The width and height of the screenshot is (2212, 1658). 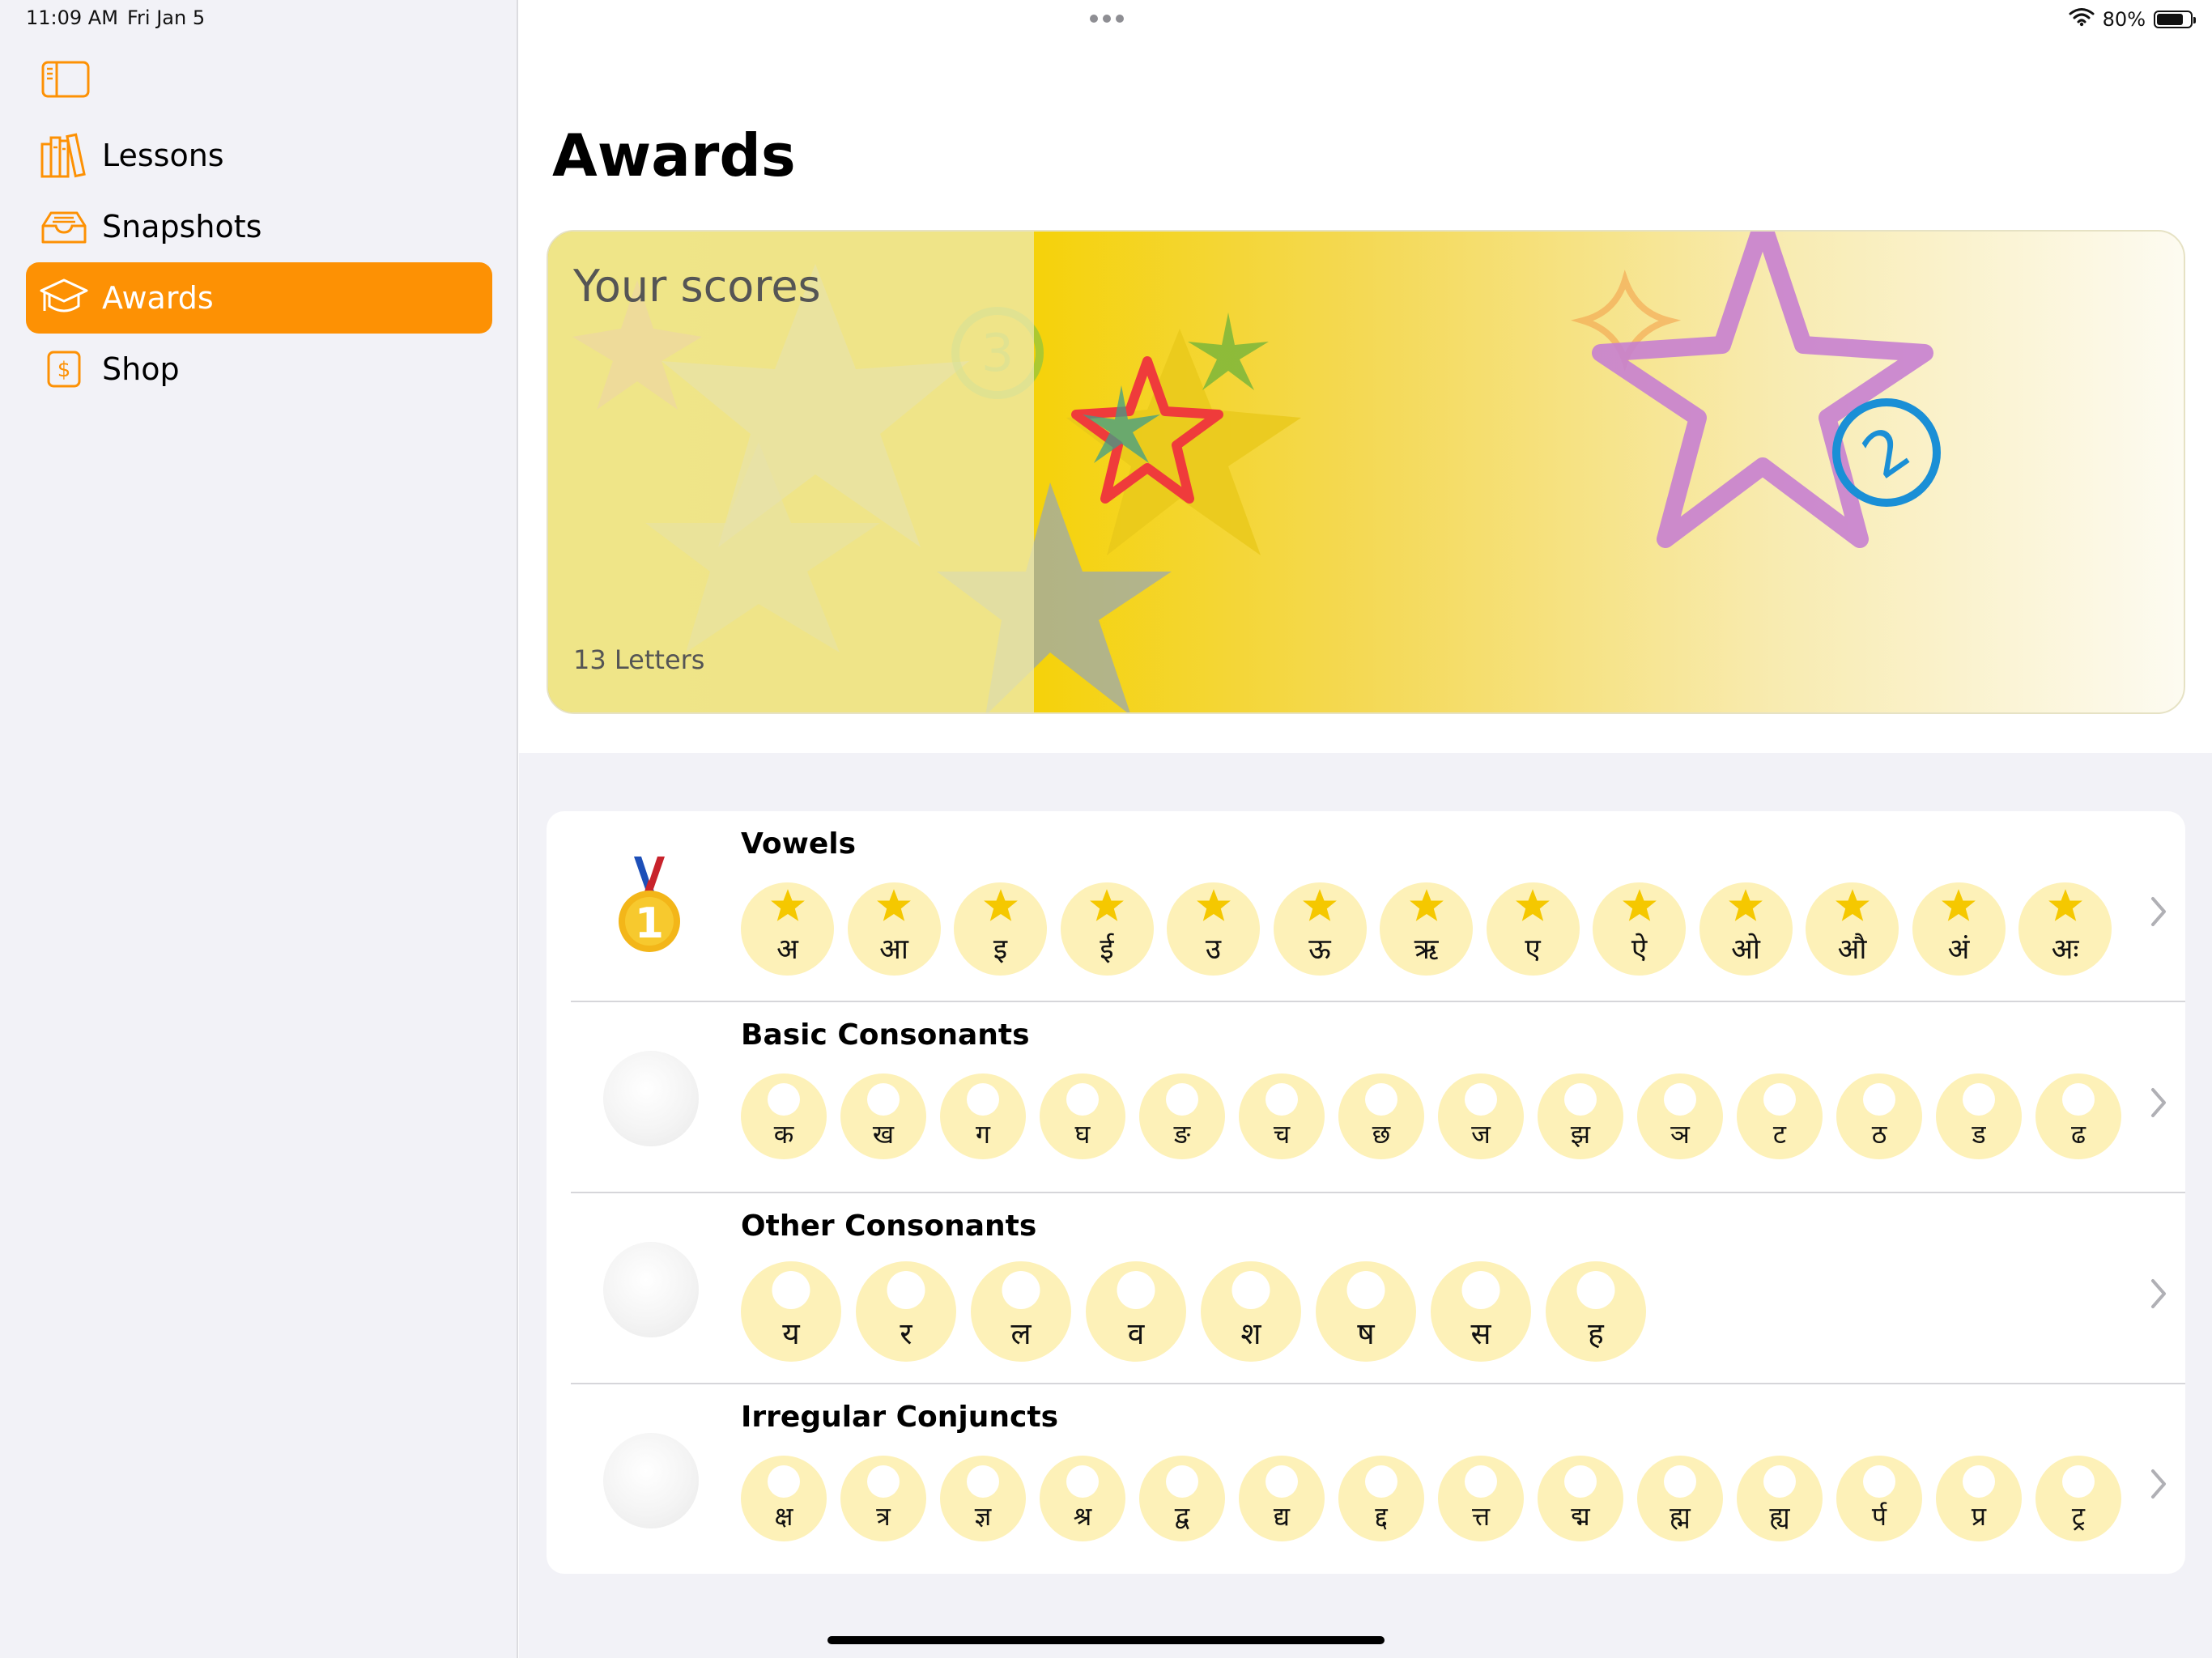 What do you see at coordinates (1381, 1116) in the screenshot?
I see `letter-badge: छ` at bounding box center [1381, 1116].